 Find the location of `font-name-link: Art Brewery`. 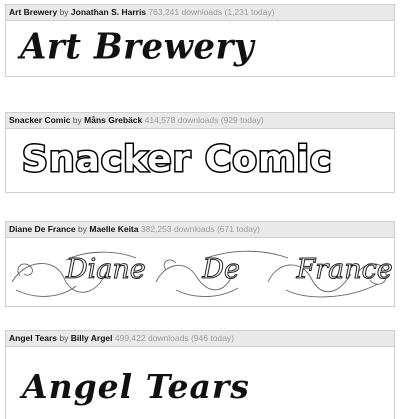

font-name-link: Art Brewery is located at coordinates (33, 12).